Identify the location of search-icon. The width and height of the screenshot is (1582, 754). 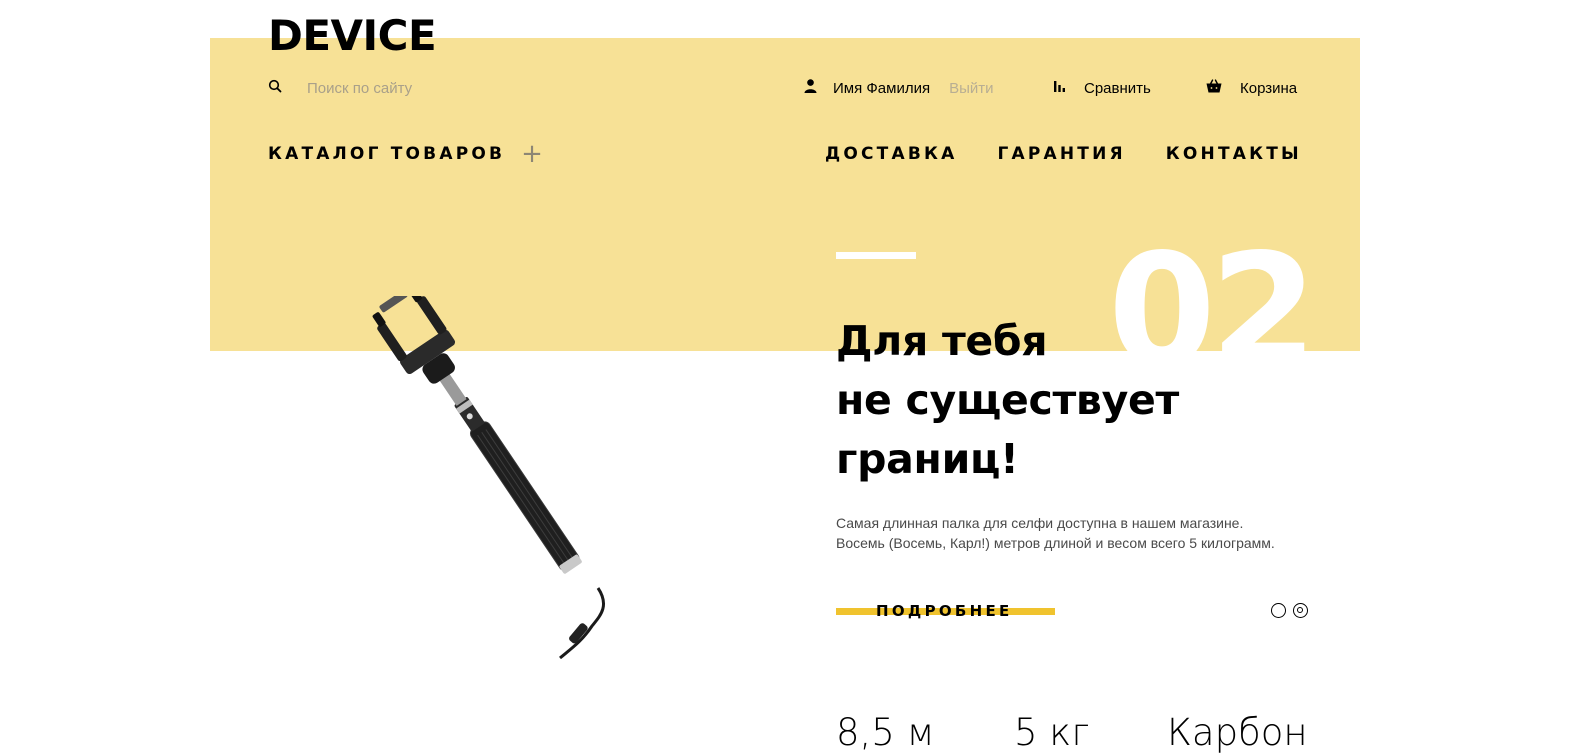
(275, 88).